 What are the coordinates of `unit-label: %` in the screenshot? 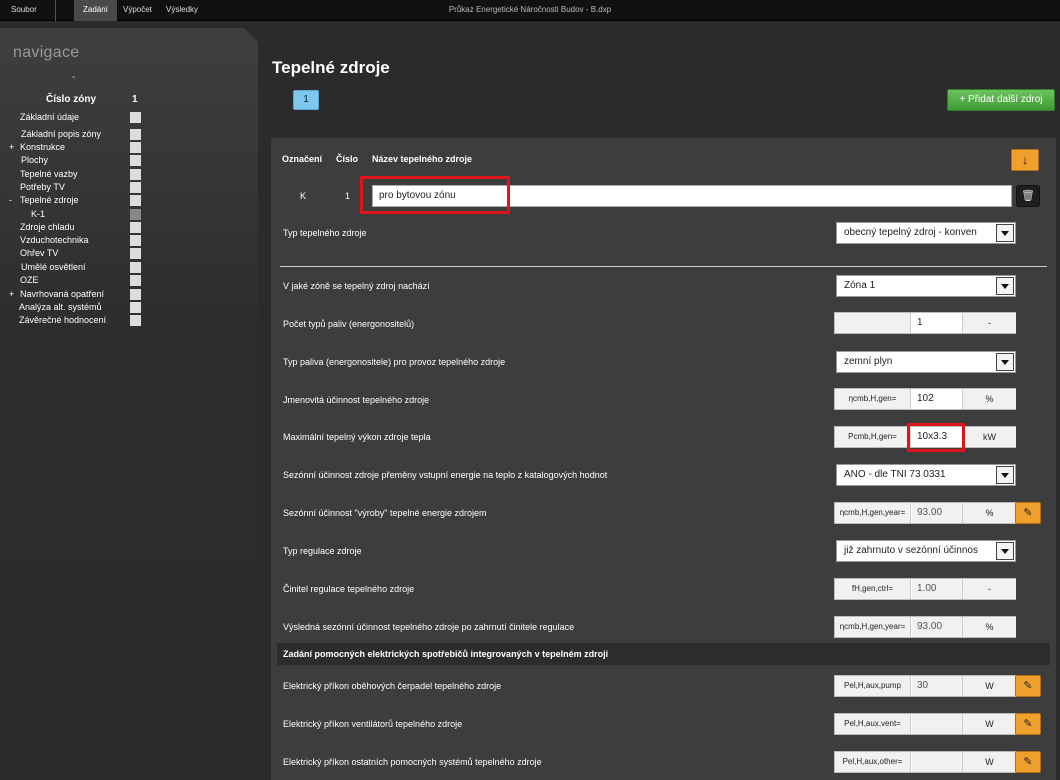 It's located at (989, 399).